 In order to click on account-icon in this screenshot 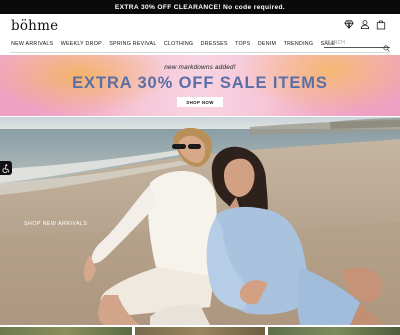, I will do `click(365, 24)`.